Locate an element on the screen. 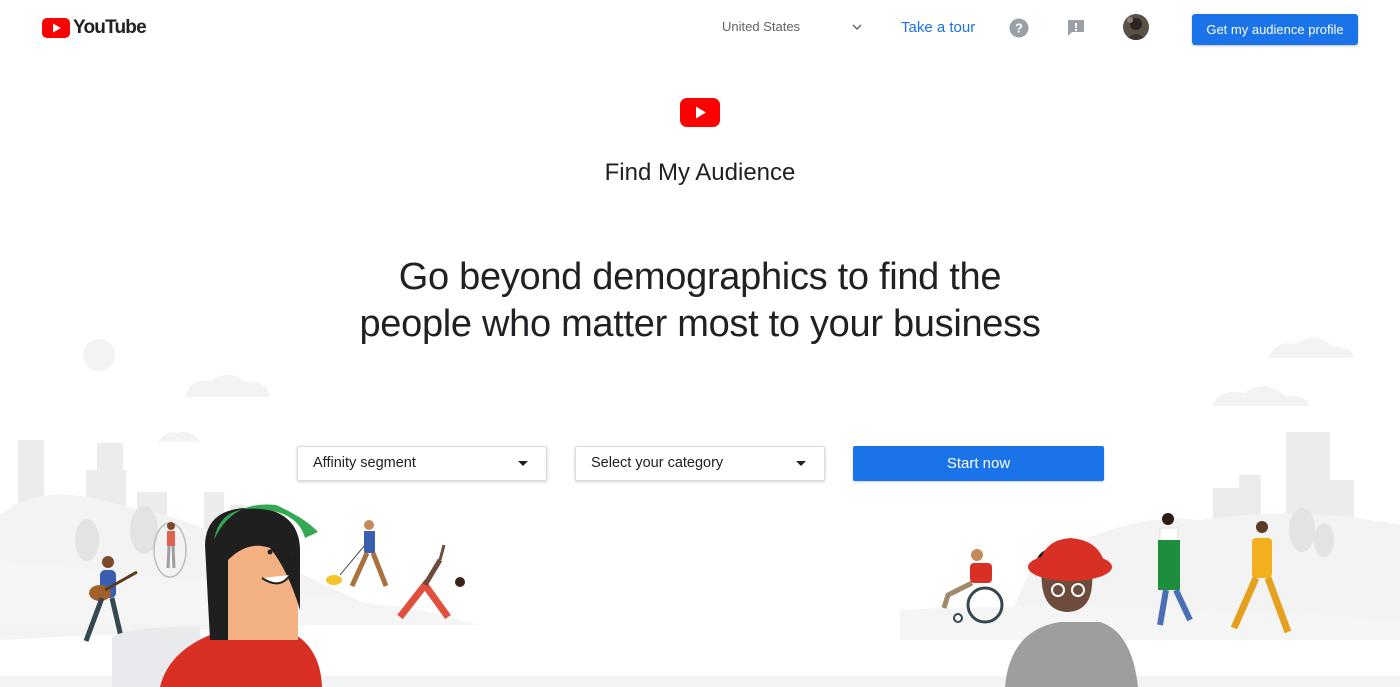 Image resolution: width=1400 pixels, height=687 pixels. segment-select: Affinity segment is located at coordinates (422, 463).